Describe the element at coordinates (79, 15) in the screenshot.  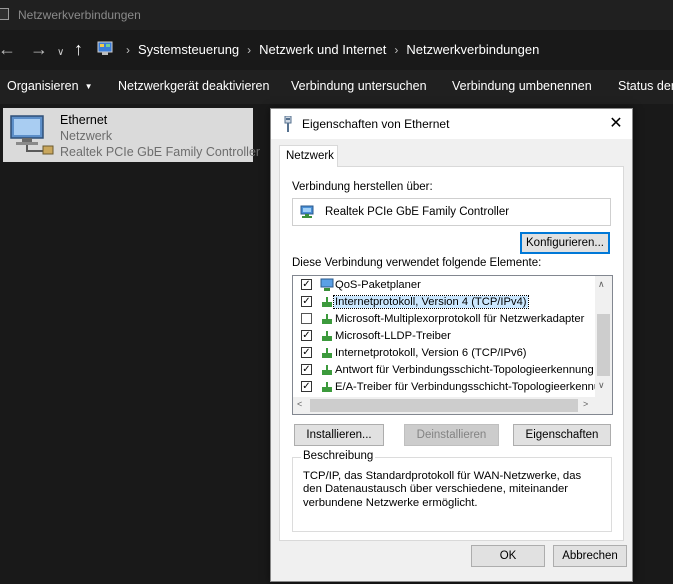
I see `window-title: Netzwerkverbindungen` at that location.